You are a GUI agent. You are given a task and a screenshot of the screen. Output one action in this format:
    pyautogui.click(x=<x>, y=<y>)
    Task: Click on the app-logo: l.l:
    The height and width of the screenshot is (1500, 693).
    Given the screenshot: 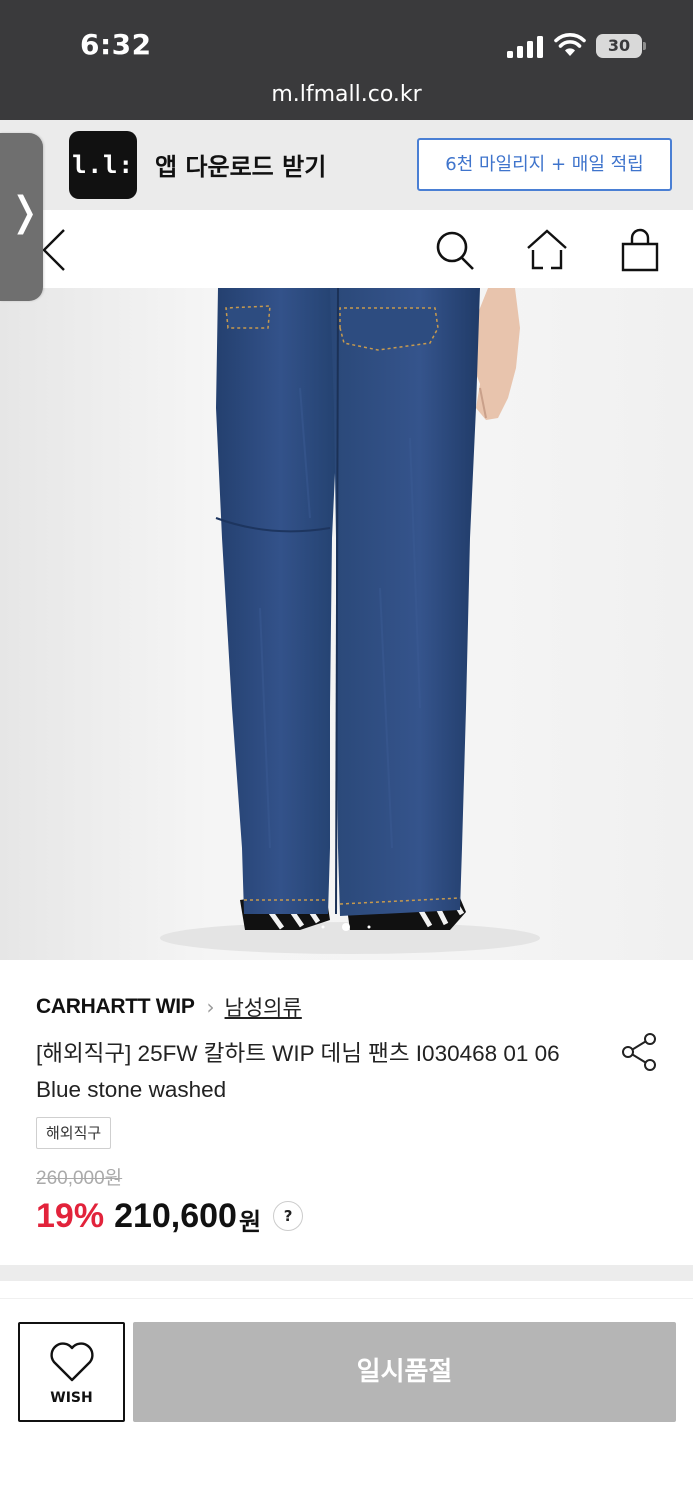 What is the action you would take?
    pyautogui.click(x=103, y=165)
    